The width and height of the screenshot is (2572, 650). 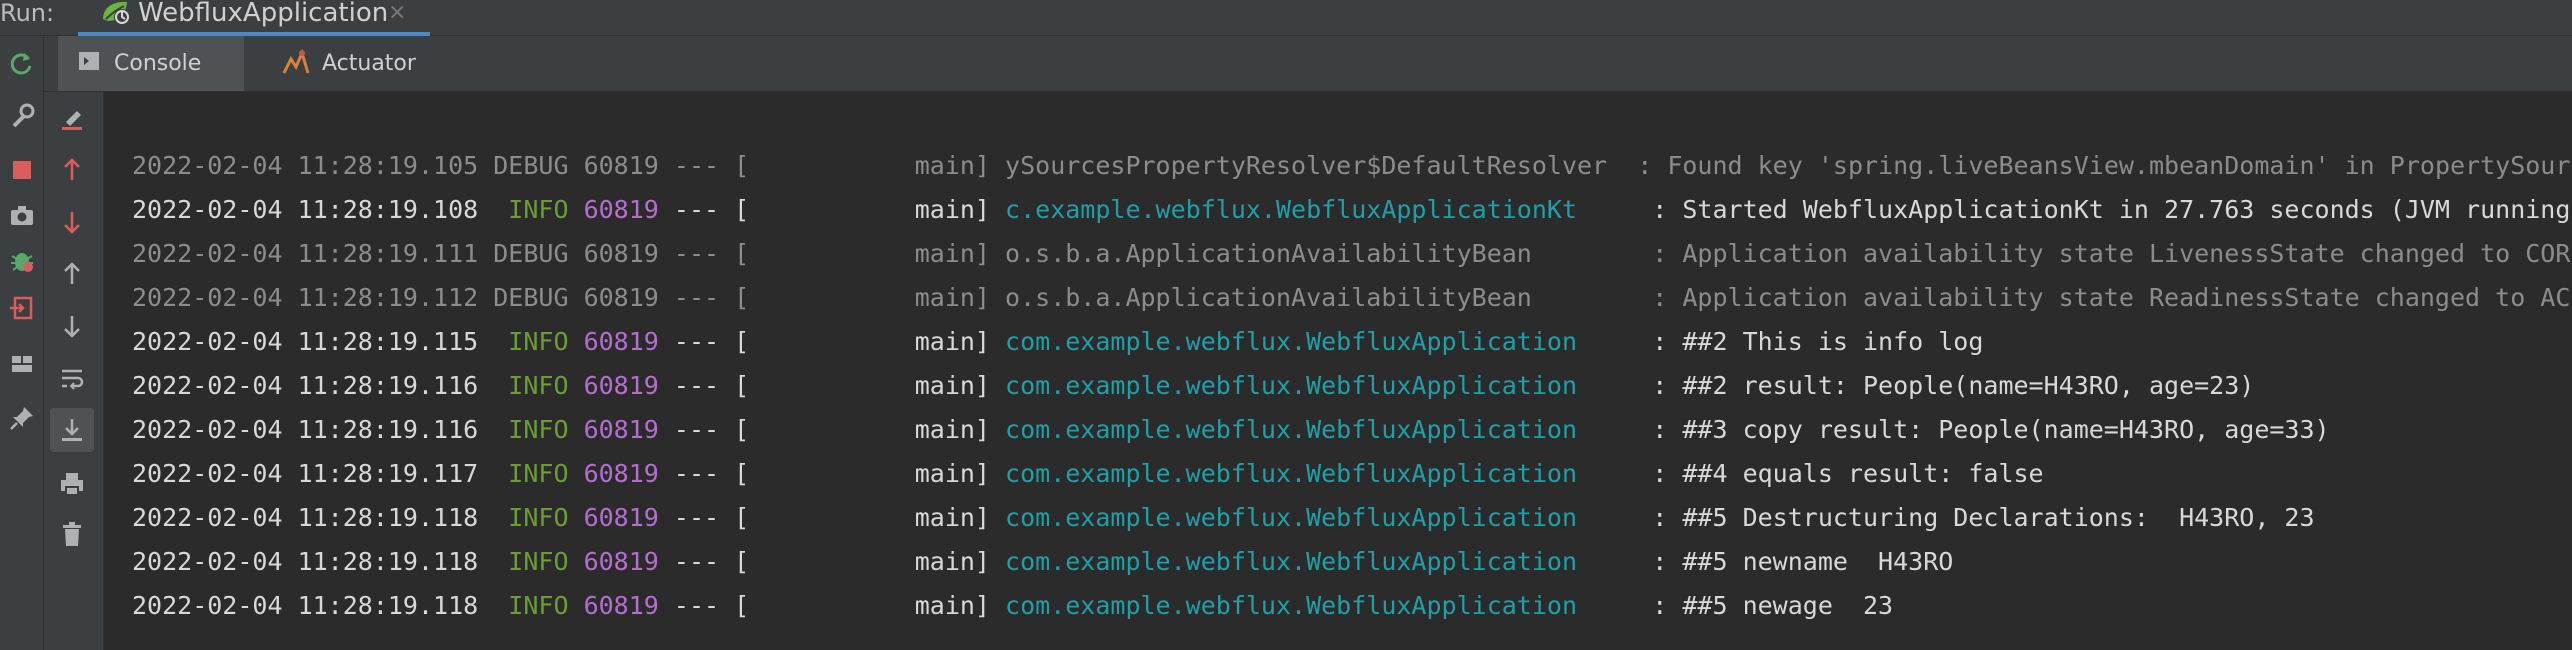 What do you see at coordinates (22, 364) in the screenshot?
I see `layout-icon` at bounding box center [22, 364].